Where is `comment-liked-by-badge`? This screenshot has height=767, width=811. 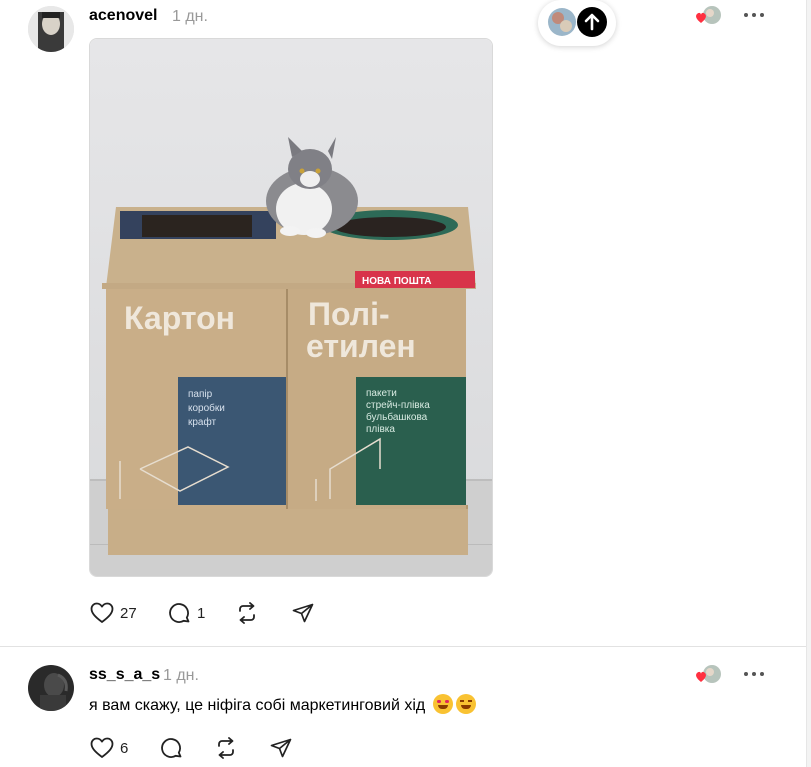
comment-liked-by-badge is located at coordinates (708, 675).